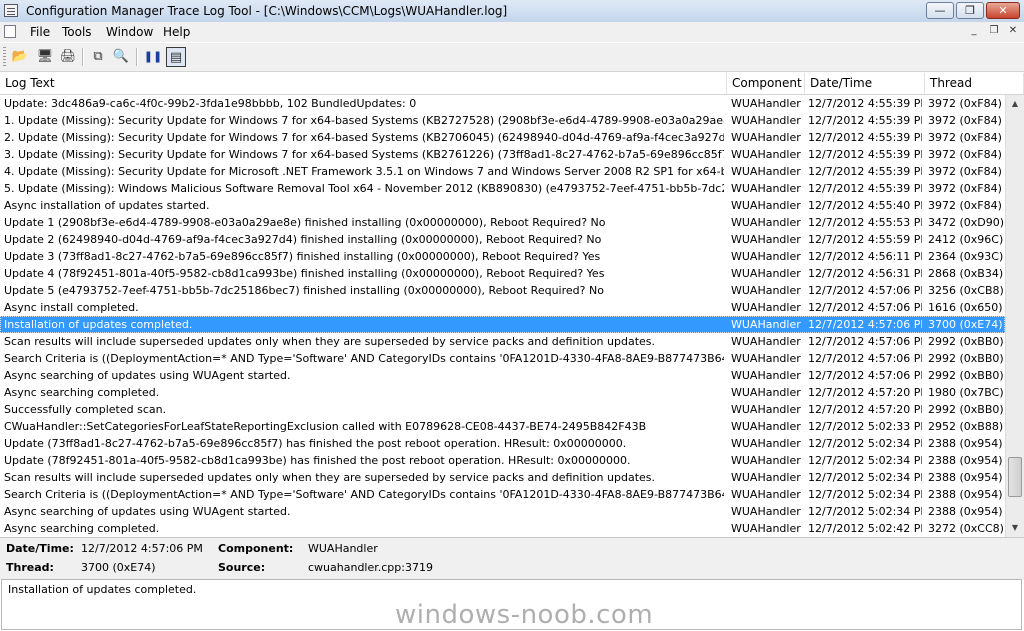 The width and height of the screenshot is (1024, 631). What do you see at coordinates (1015, 477) in the screenshot?
I see `scroll-thumb` at bounding box center [1015, 477].